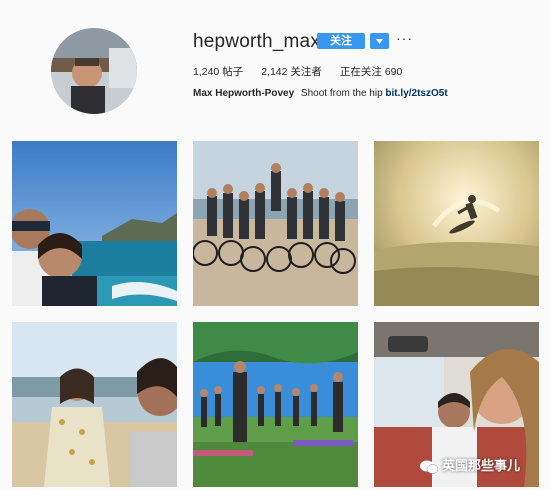 The width and height of the screenshot is (550, 490). I want to click on wechat-watermark: 英国那些事儿, so click(480, 466).